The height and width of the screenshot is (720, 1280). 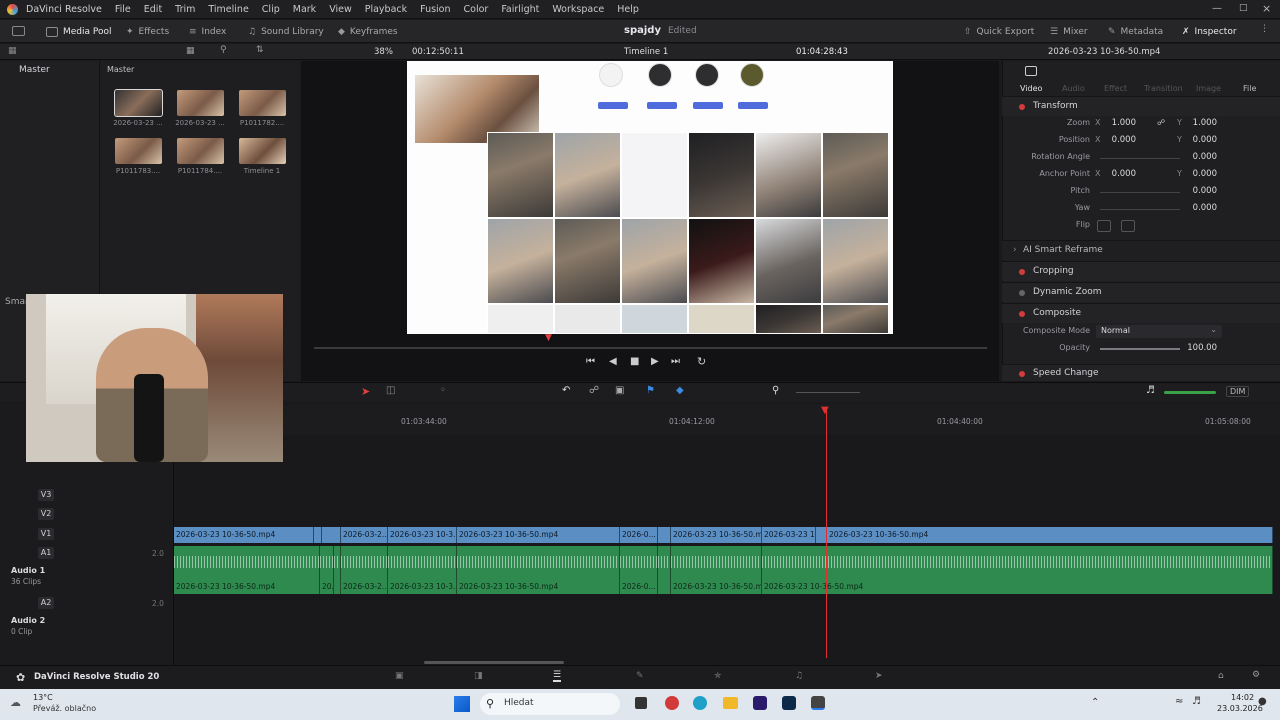 I want to click on pitch-field: 0.000, so click(x=1201, y=191).